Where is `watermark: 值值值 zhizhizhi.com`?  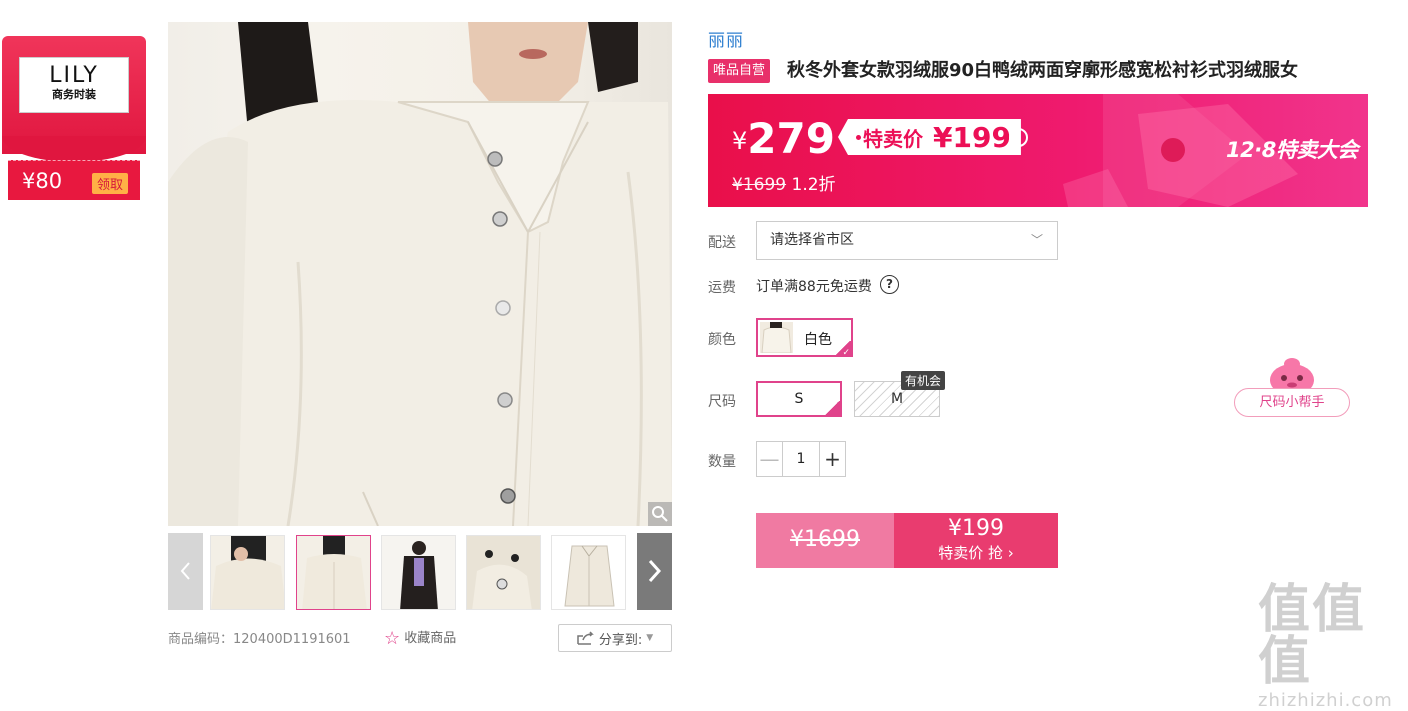
watermark: 值值值 zhizhizhi.com is located at coordinates (1333, 647).